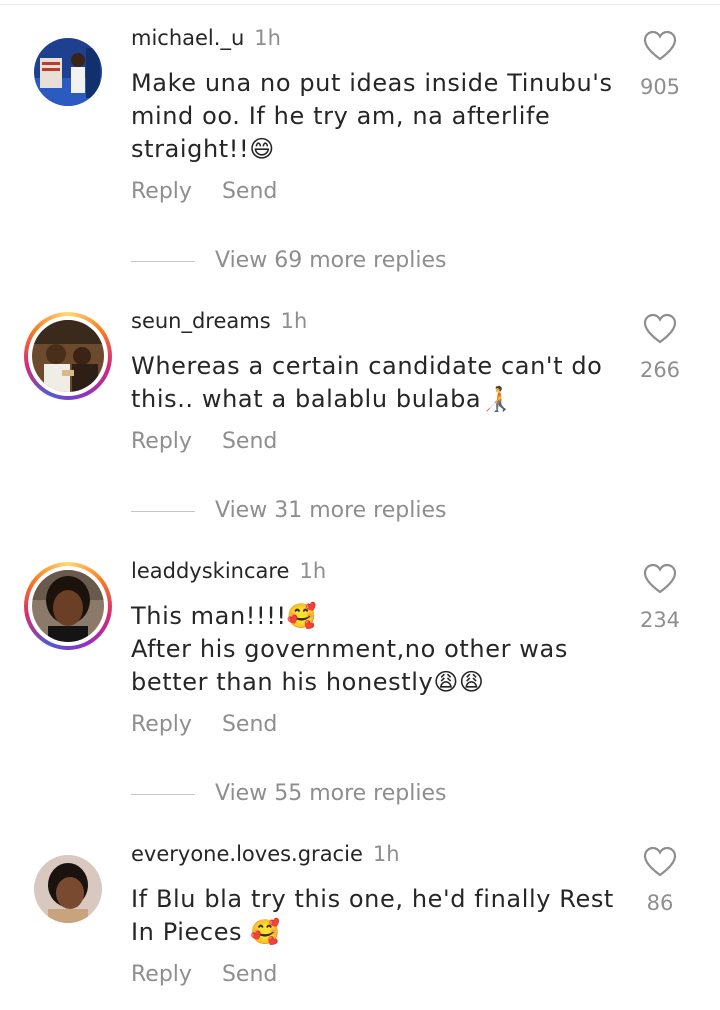 Image resolution: width=720 pixels, height=1010 pixels. Describe the element at coordinates (206, 38) in the screenshot. I see `username: michael._u 1h` at that location.